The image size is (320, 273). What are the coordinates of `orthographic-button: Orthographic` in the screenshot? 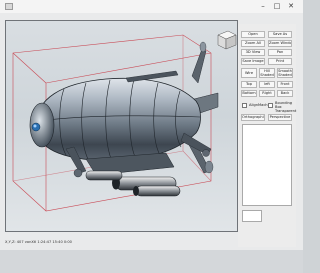 It's located at (253, 117).